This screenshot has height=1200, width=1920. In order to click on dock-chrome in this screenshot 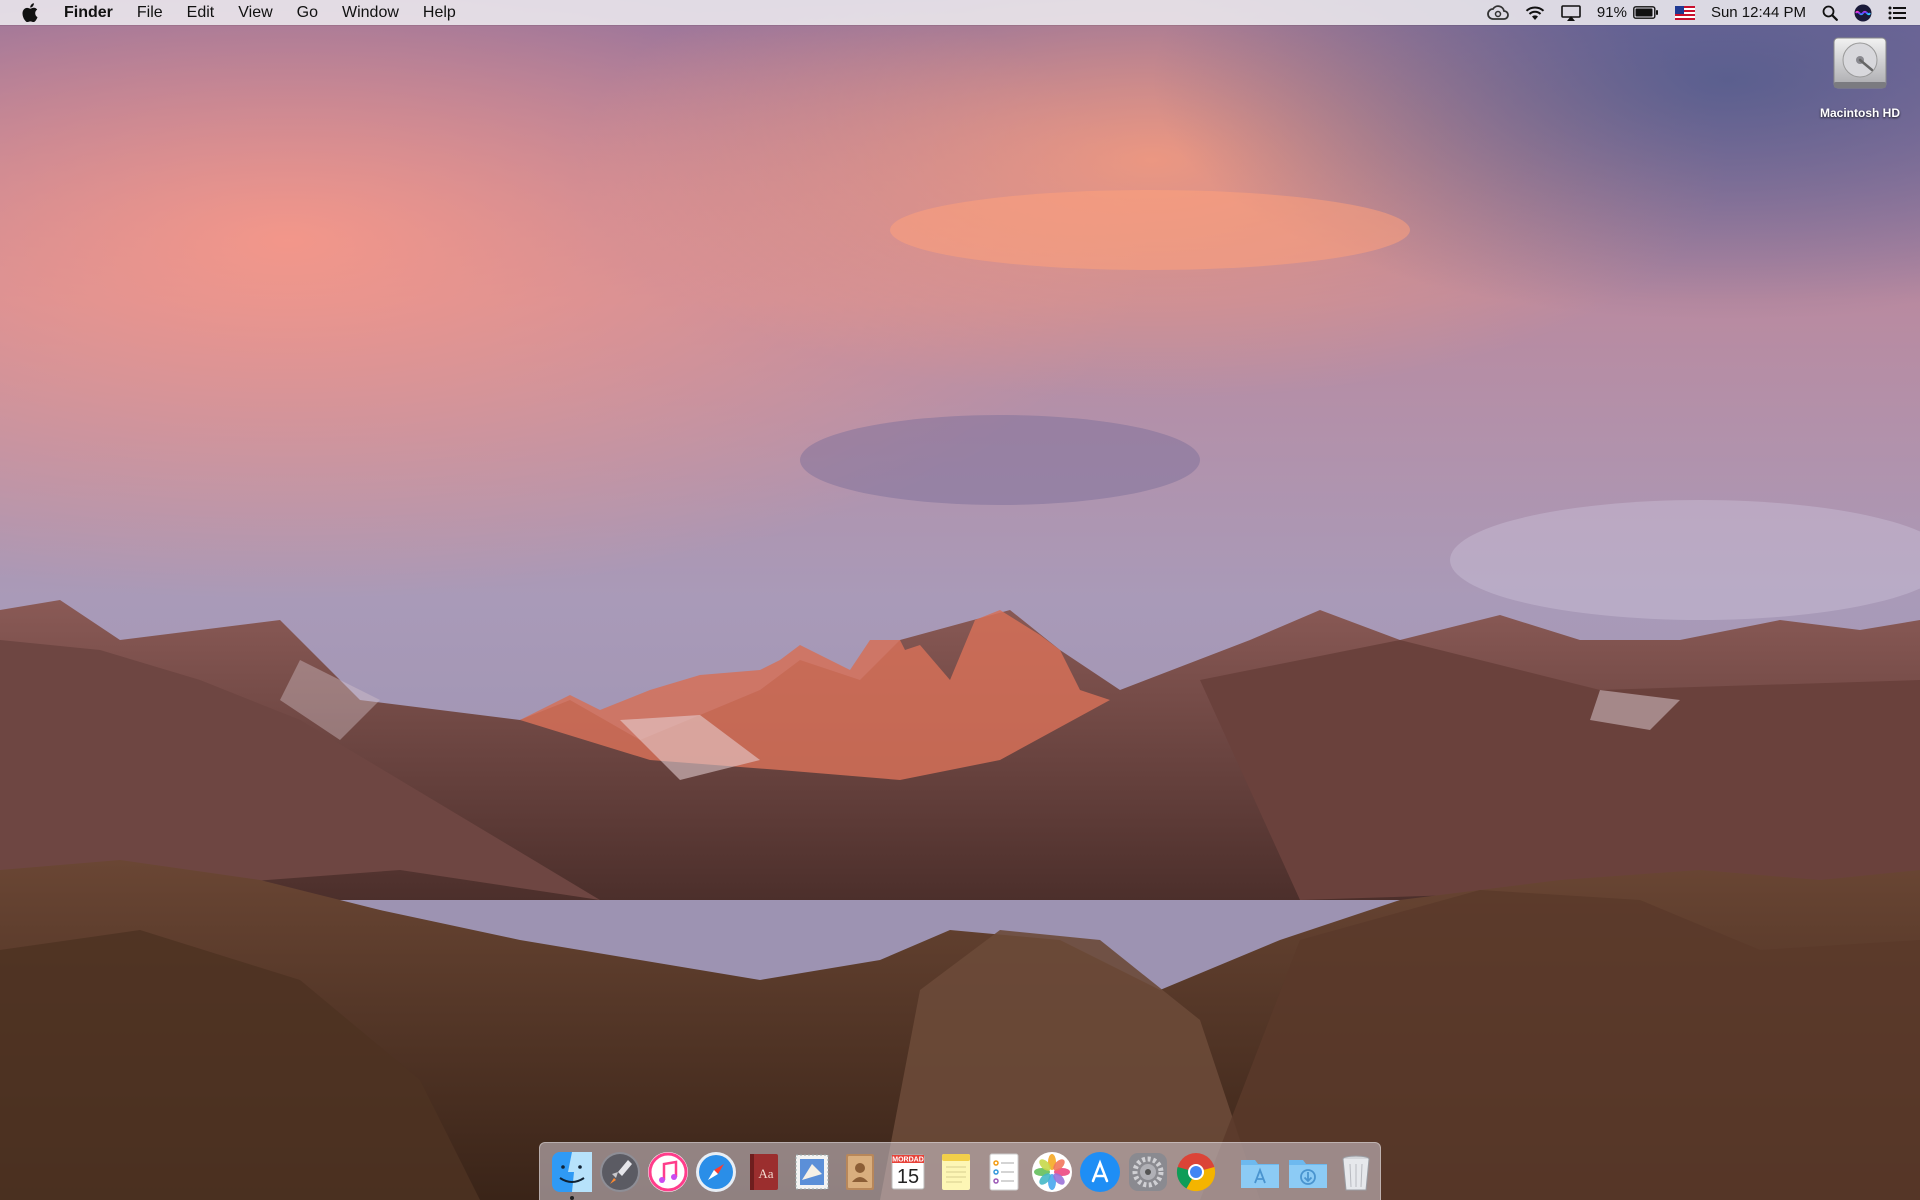, I will do `click(1196, 1172)`.